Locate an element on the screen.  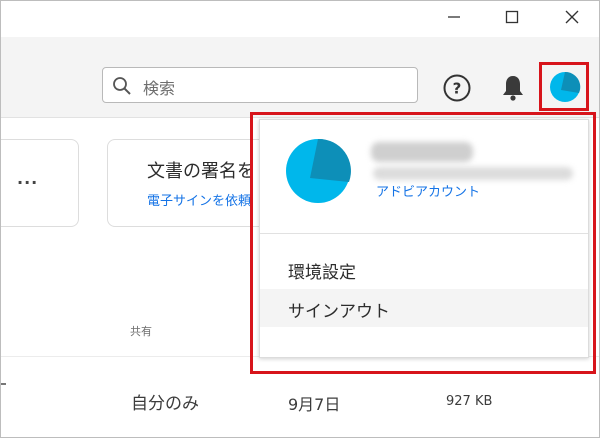
close-icon is located at coordinates (572, 17).